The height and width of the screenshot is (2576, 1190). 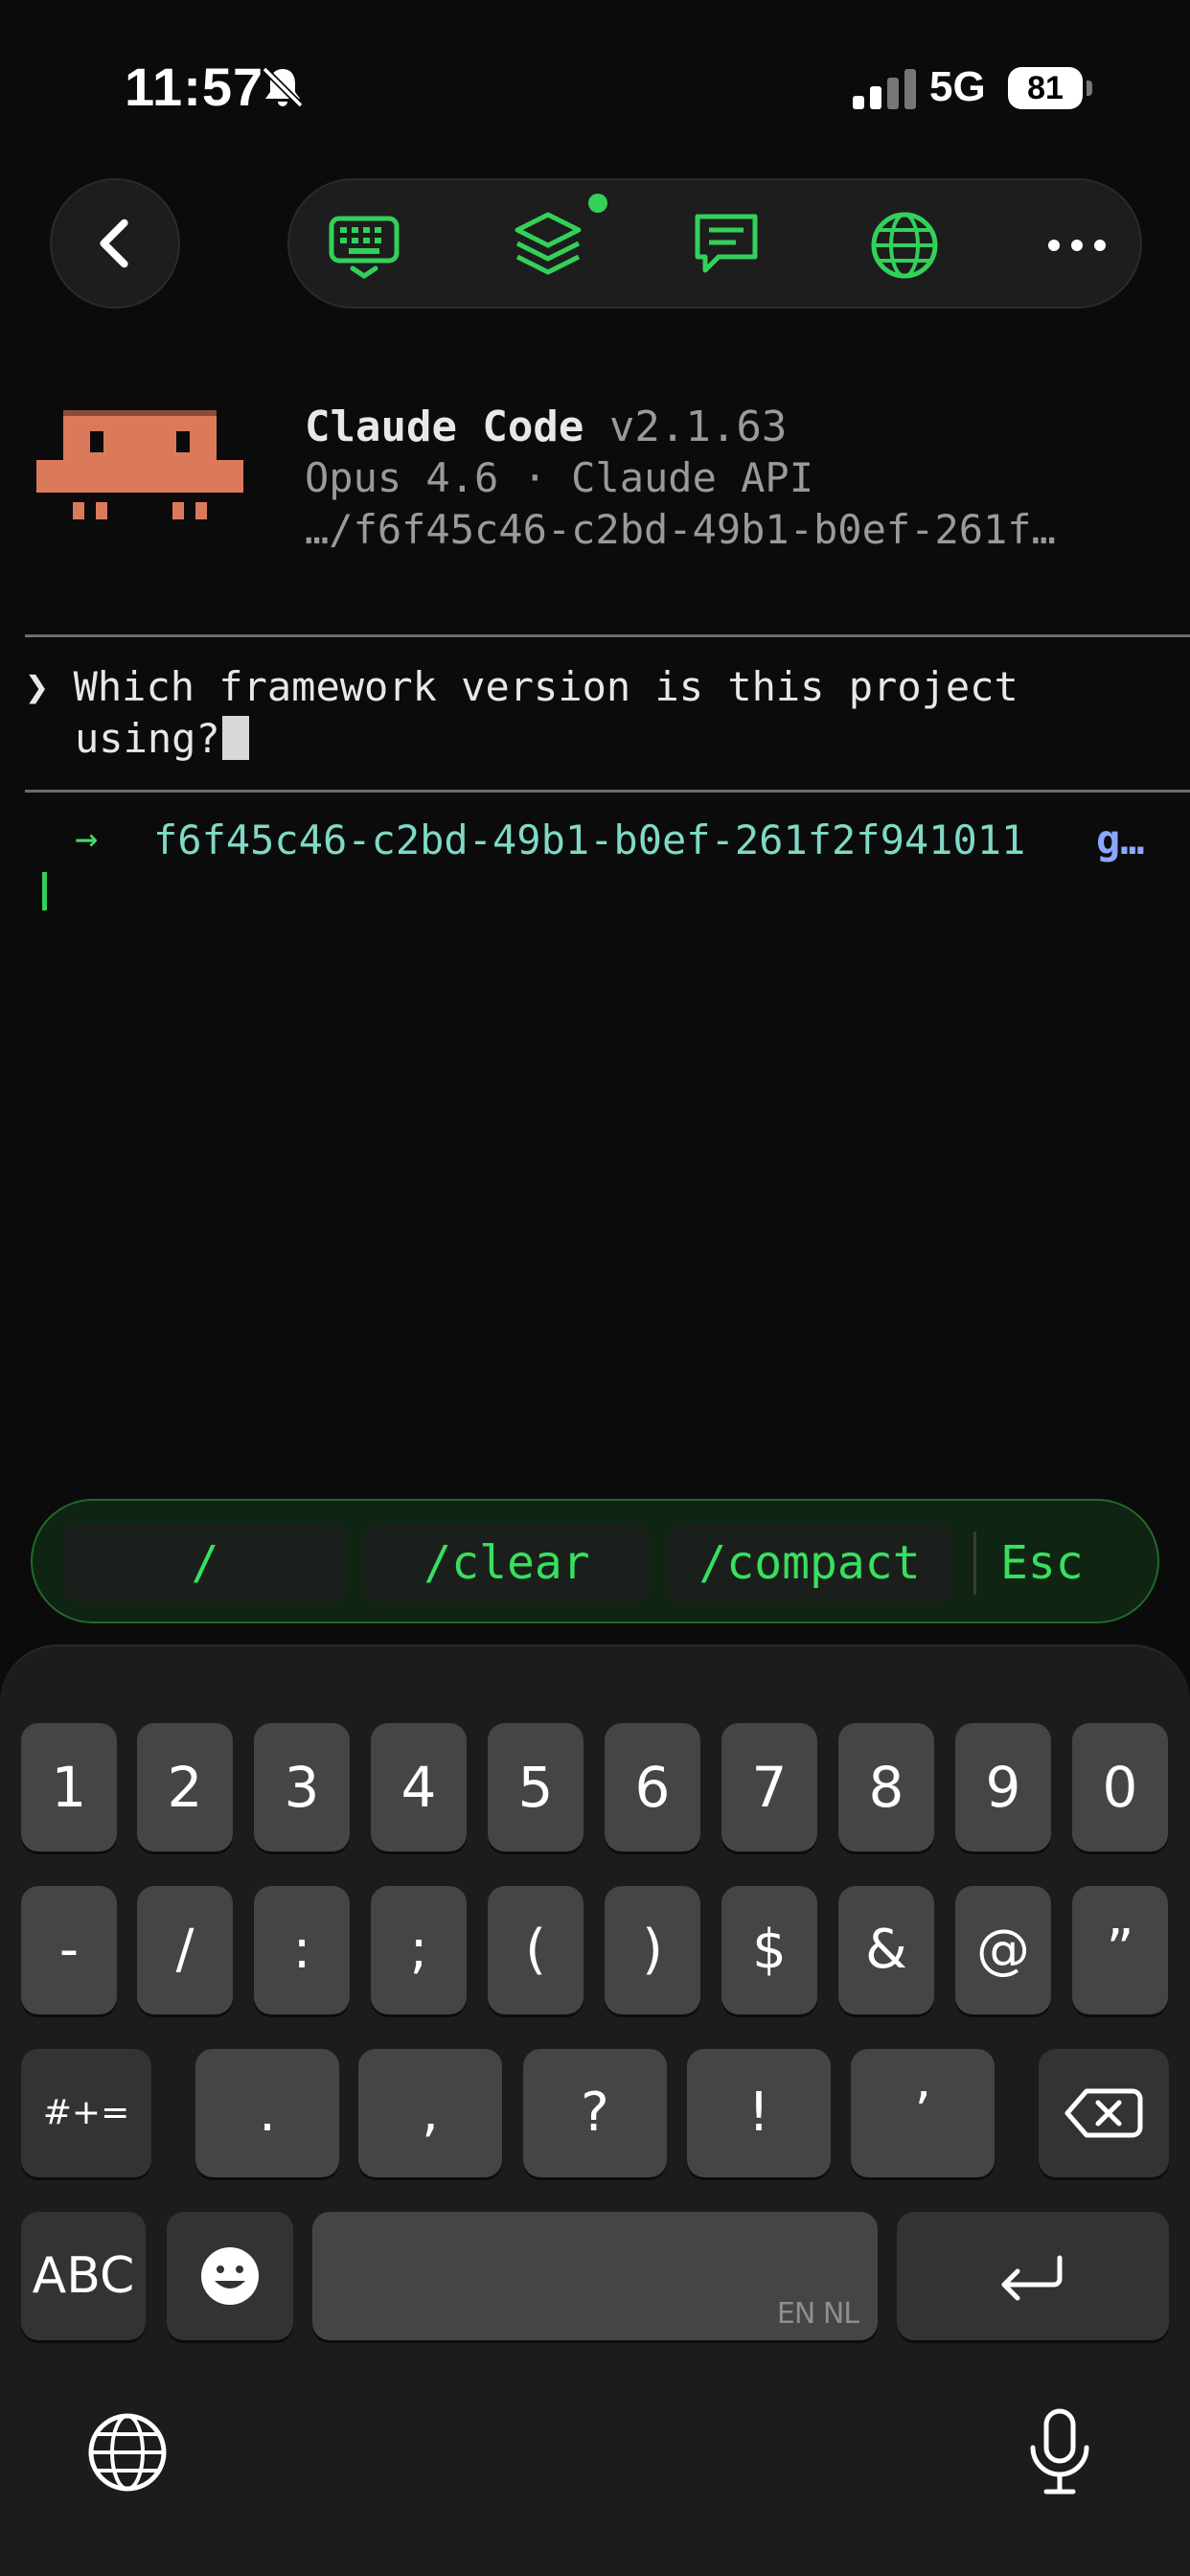 I want to click on key-1: 1, so click(x=69, y=1787).